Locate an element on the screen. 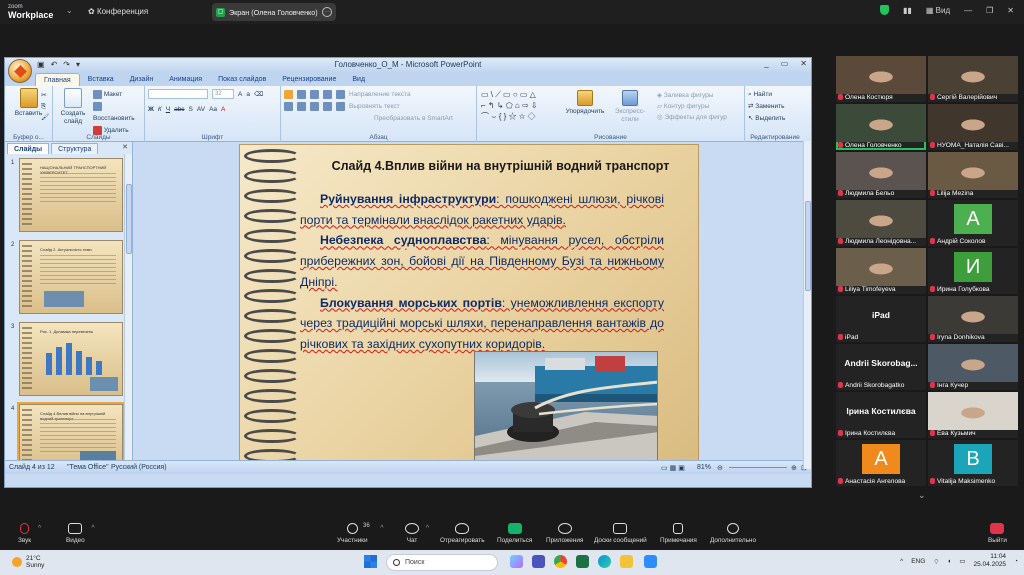  align-right-icon is located at coordinates (314, 106).